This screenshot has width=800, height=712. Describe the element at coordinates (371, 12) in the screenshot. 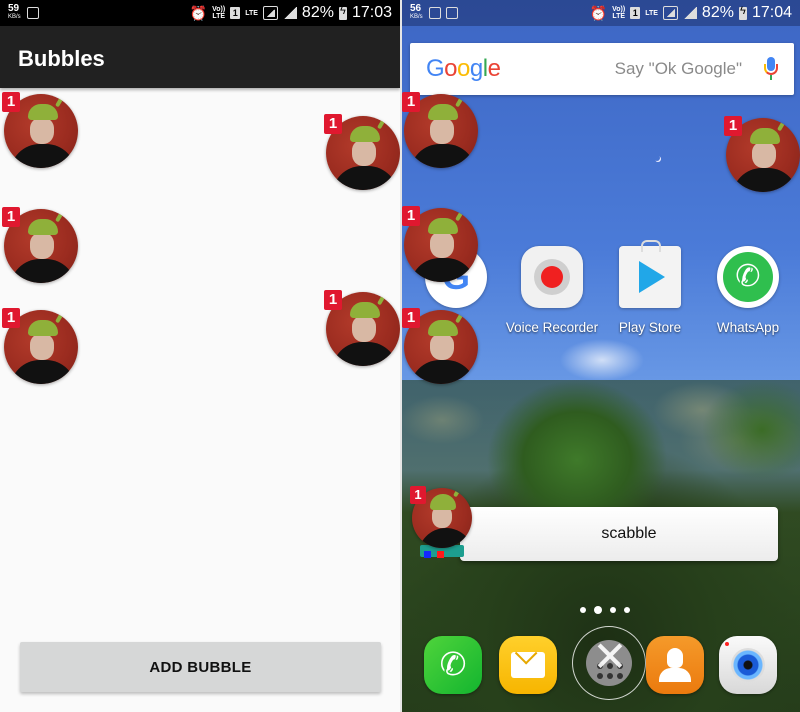

I see `clock: 17:03` at that location.